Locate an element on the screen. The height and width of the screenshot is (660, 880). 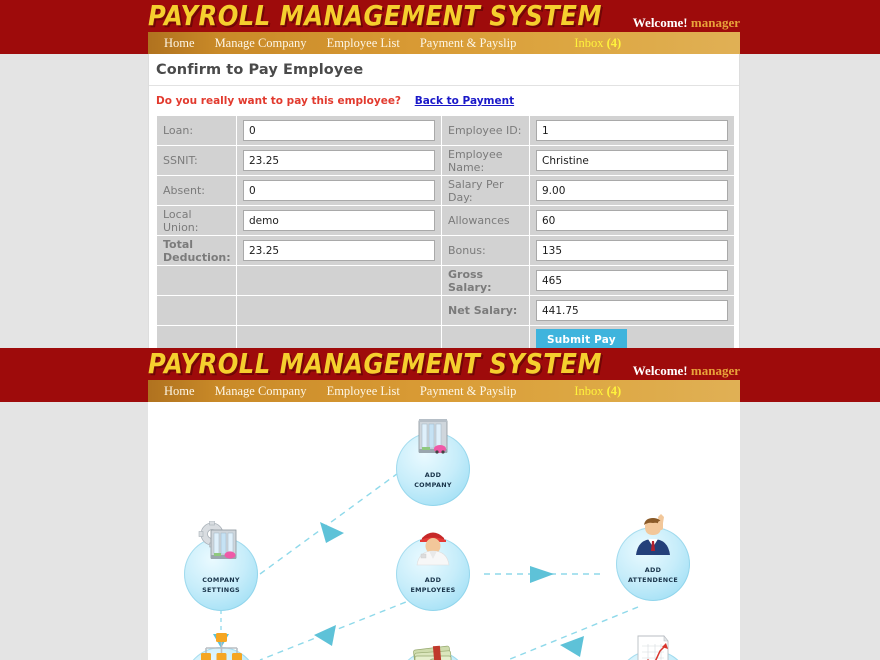
cell-loan-input is located at coordinates (339, 130).